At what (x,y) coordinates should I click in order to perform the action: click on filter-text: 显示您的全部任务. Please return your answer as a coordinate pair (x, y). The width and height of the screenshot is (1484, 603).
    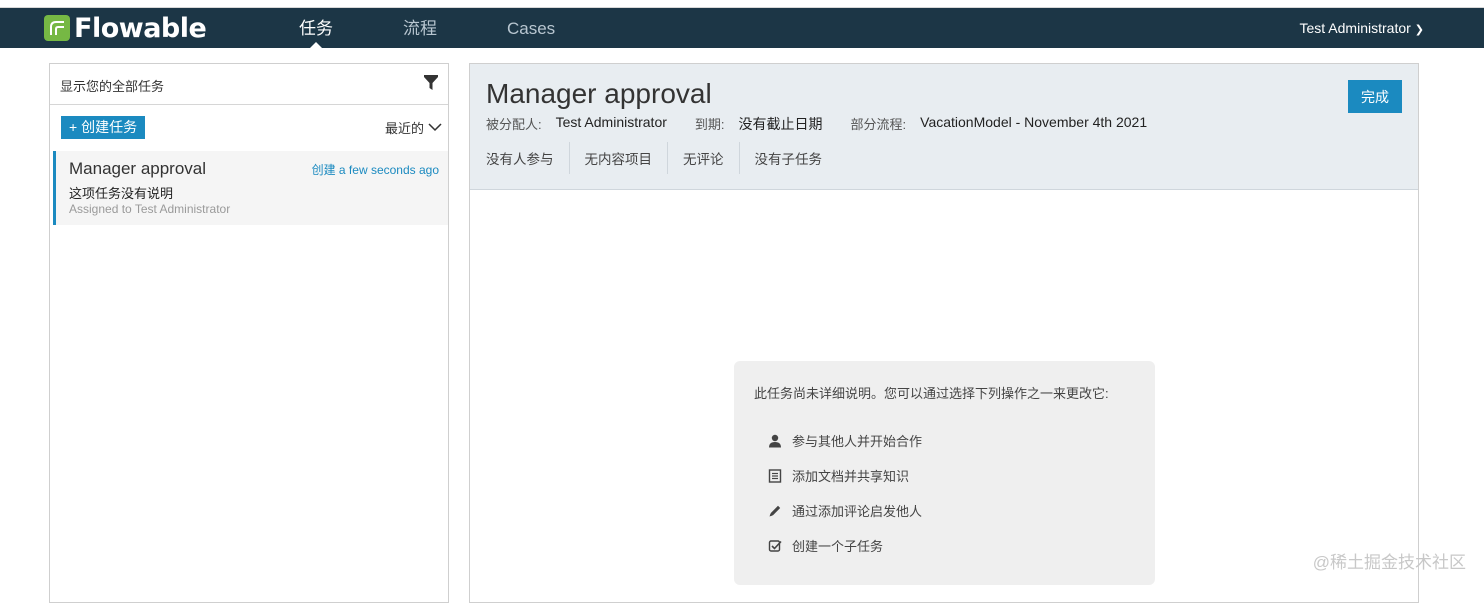
    Looking at the image, I should click on (112, 86).